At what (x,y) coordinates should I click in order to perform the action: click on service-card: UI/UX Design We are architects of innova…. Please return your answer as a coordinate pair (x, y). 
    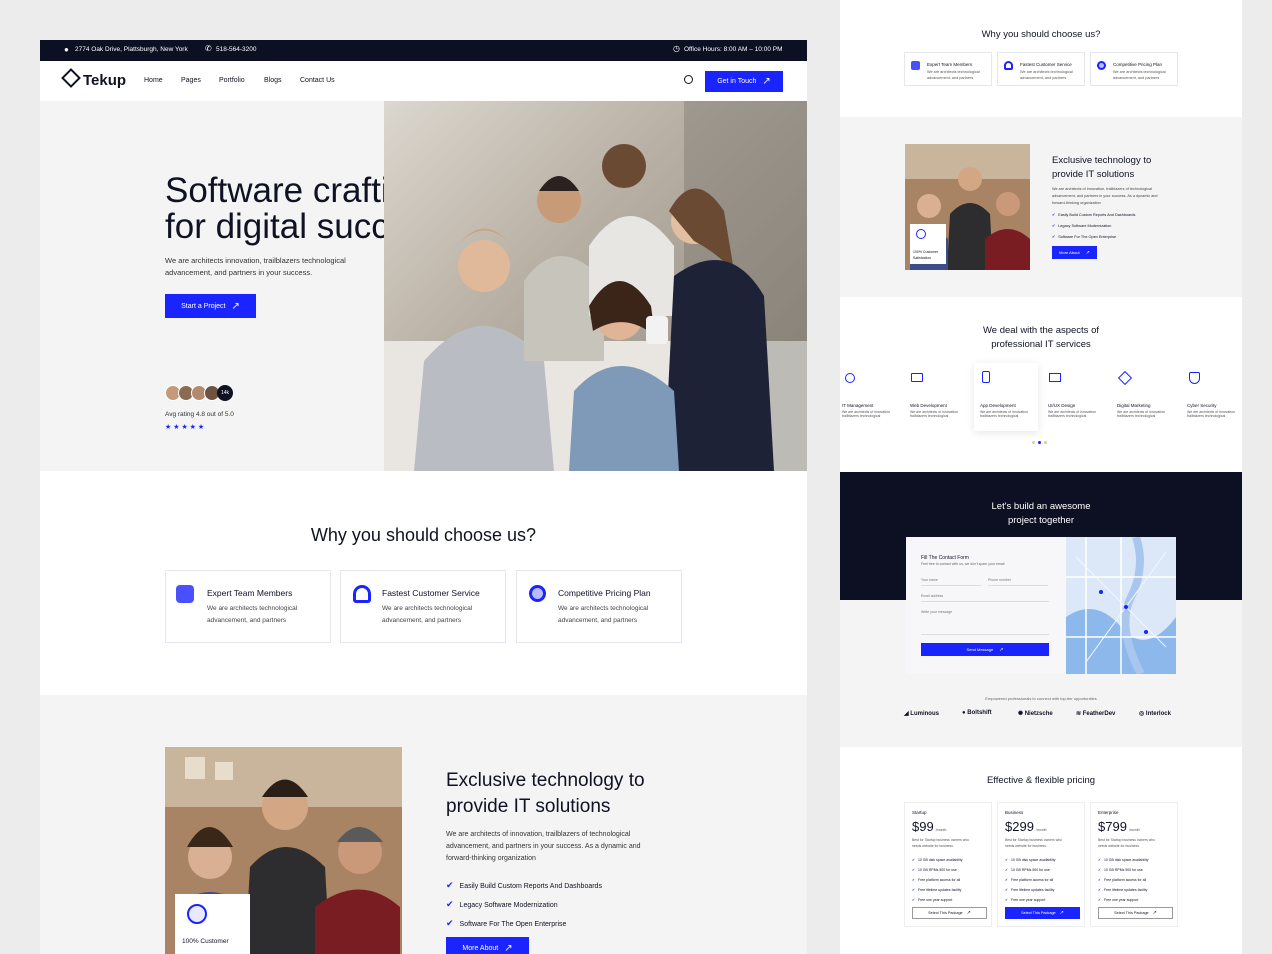
    Looking at the image, I should click on (1077, 397).